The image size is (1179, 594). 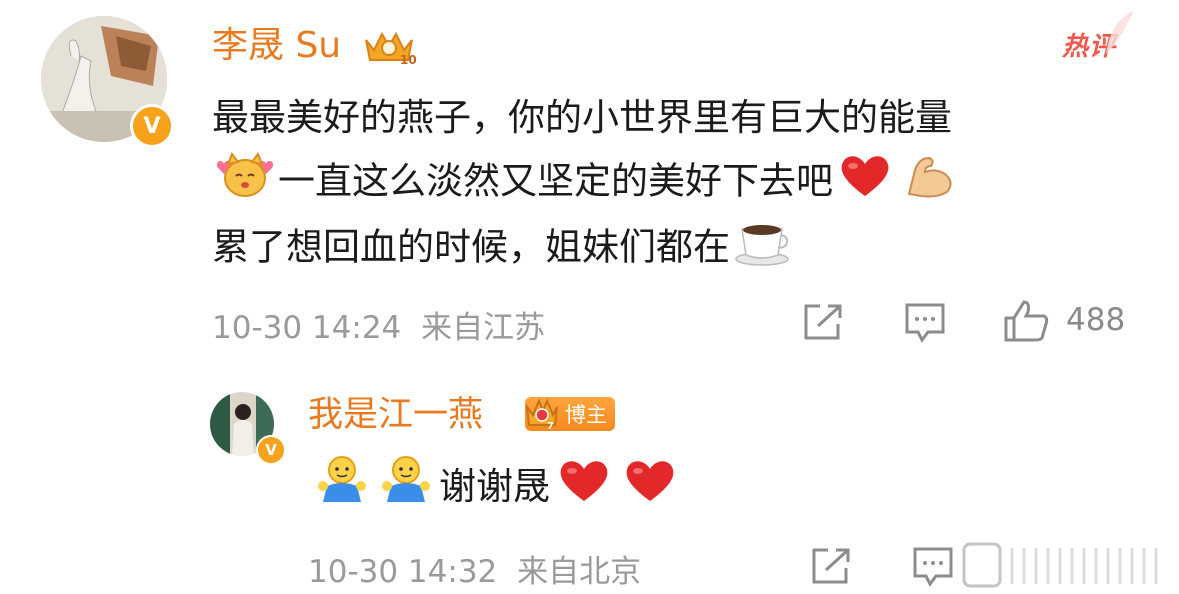 I want to click on commenter-name: 李晟 Su, so click(x=276, y=46).